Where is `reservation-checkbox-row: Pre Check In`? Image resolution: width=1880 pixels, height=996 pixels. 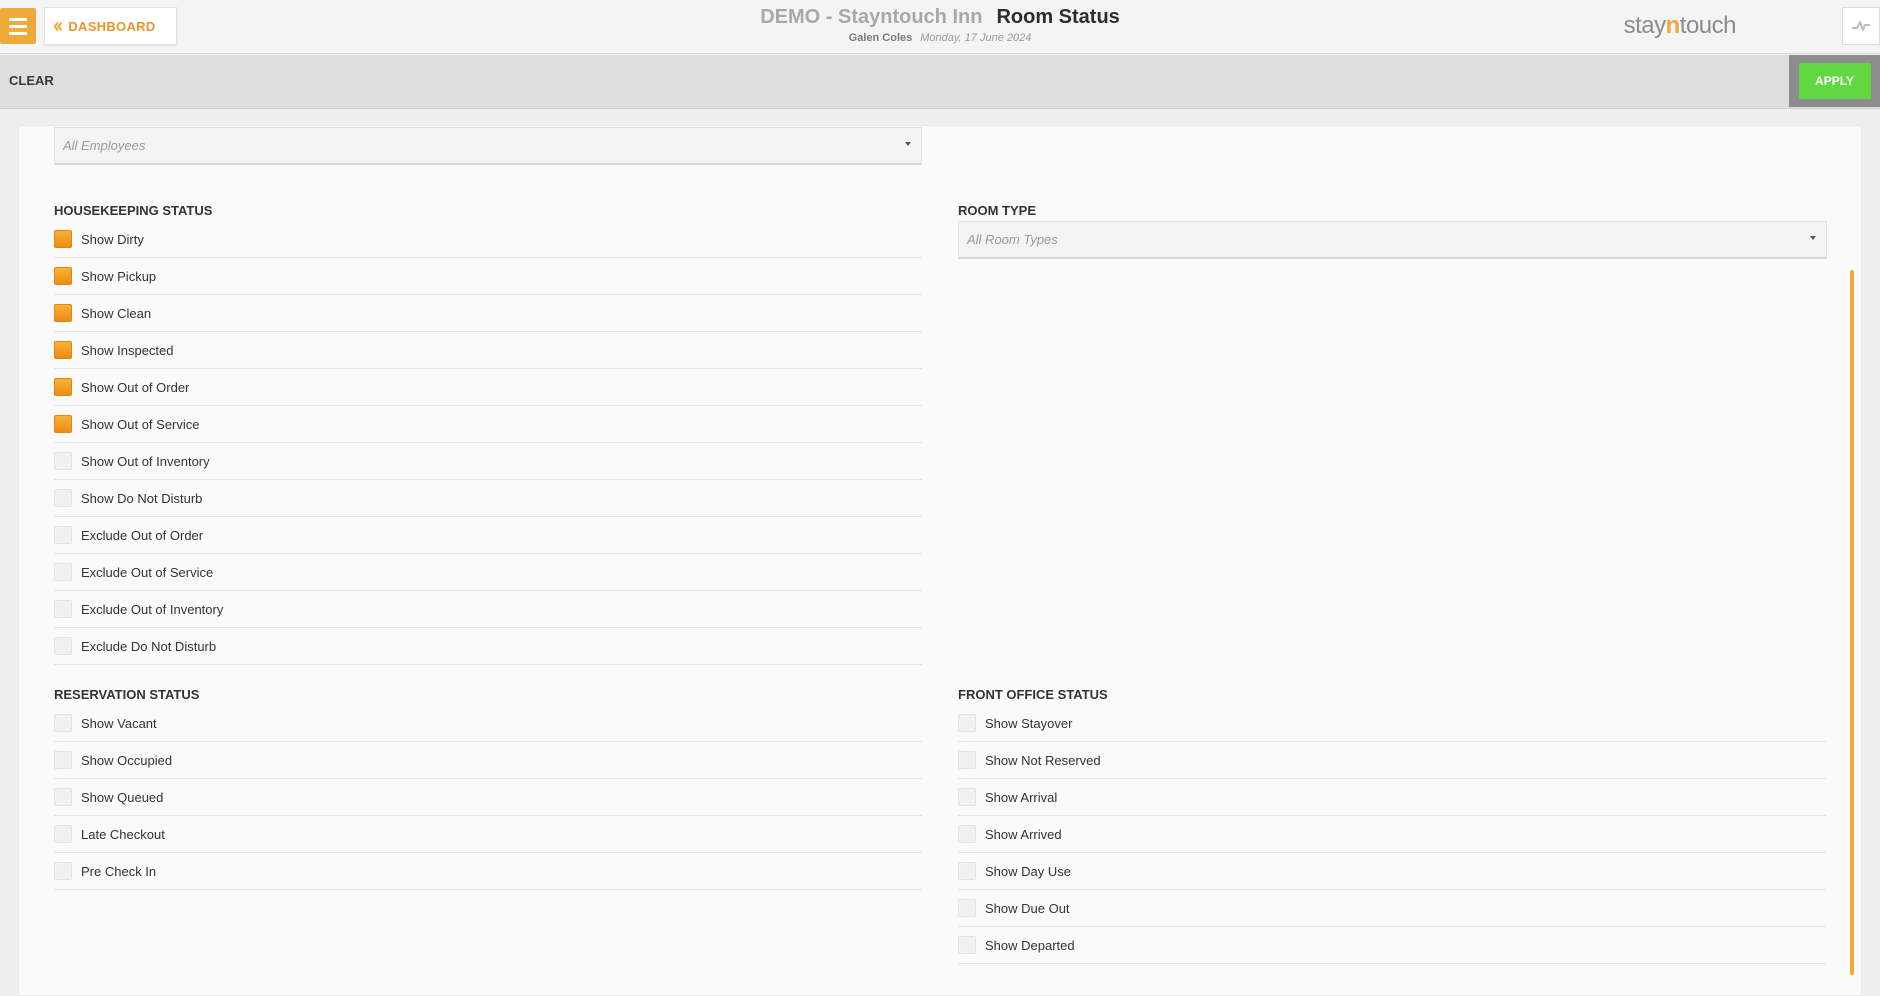 reservation-checkbox-row: Pre Check In is located at coordinates (488, 871).